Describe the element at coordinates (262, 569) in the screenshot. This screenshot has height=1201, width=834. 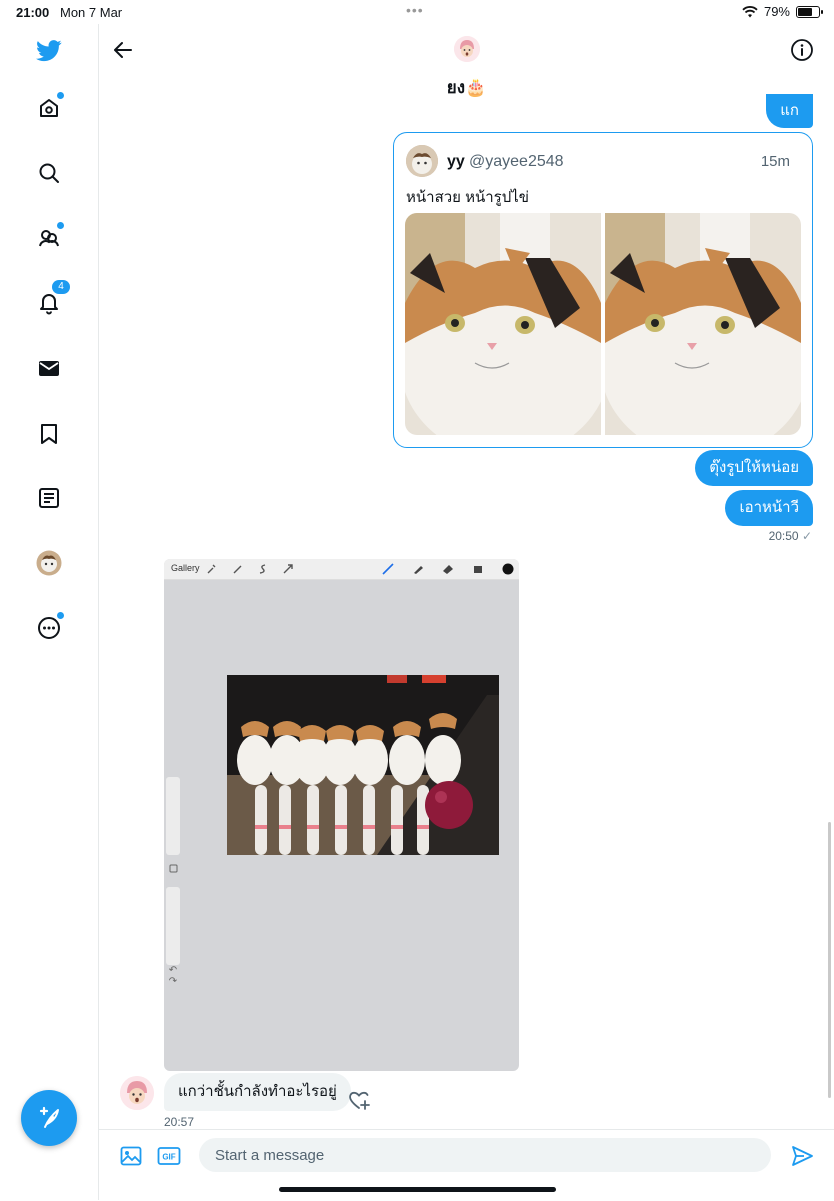
I see `selection-icon` at that location.